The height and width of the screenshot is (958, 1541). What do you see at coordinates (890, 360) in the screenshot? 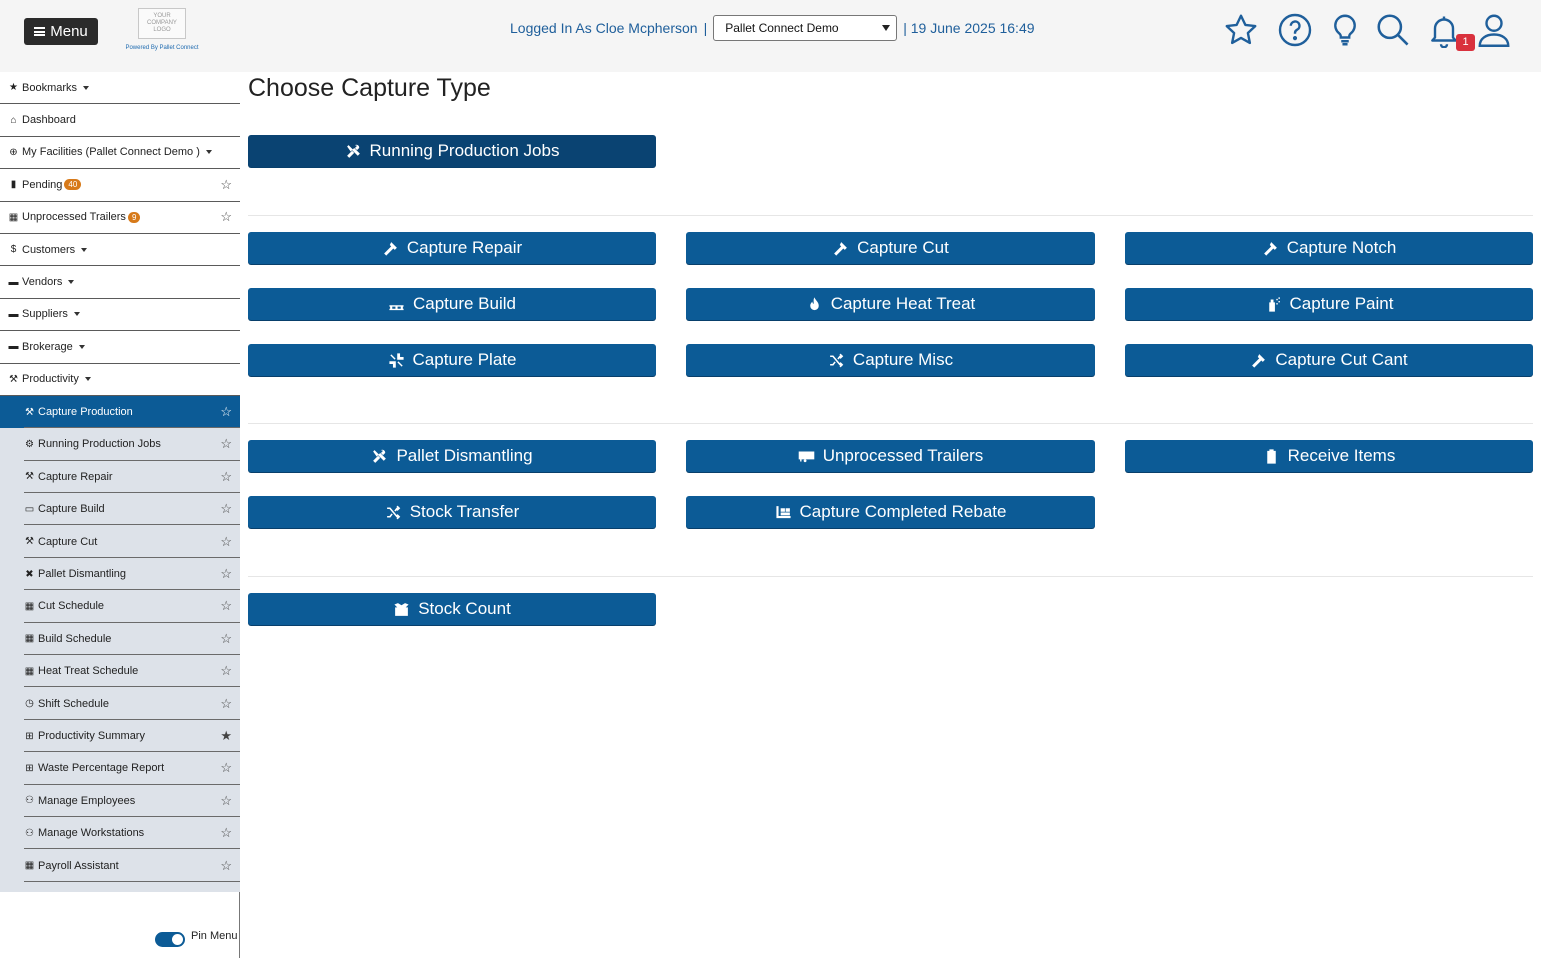
I see `capture-misc-button: Capture Misc` at bounding box center [890, 360].